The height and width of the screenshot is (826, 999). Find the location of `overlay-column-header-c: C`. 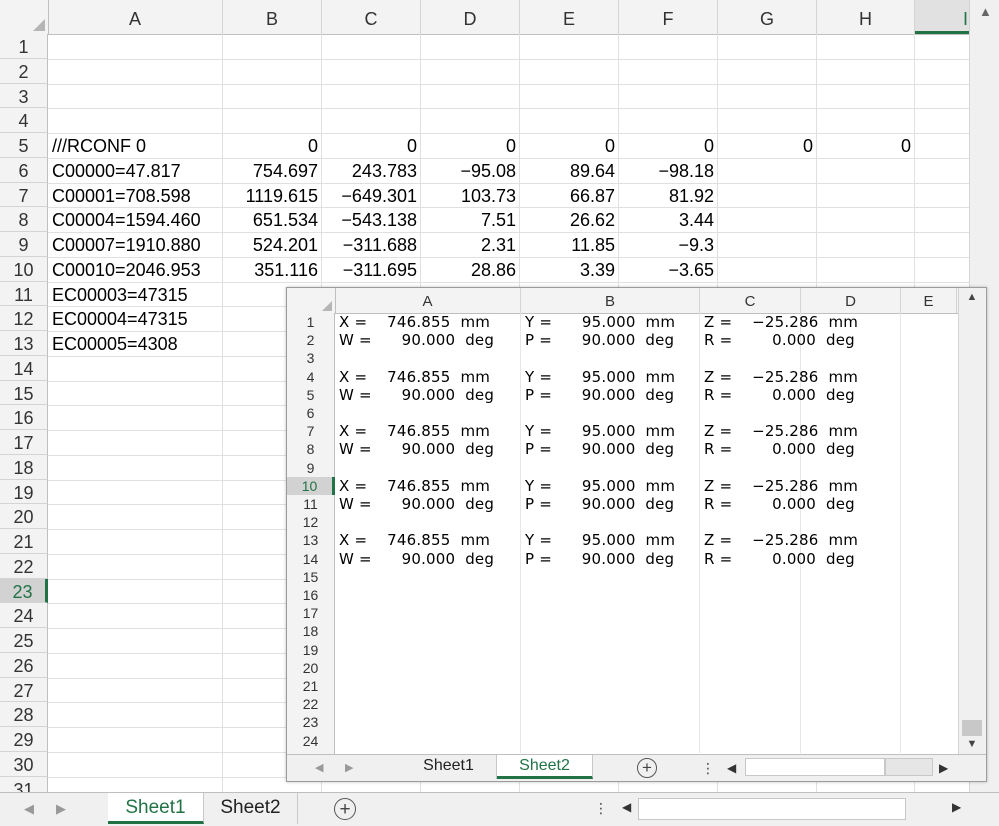

overlay-column-header-c: C is located at coordinates (750, 300).